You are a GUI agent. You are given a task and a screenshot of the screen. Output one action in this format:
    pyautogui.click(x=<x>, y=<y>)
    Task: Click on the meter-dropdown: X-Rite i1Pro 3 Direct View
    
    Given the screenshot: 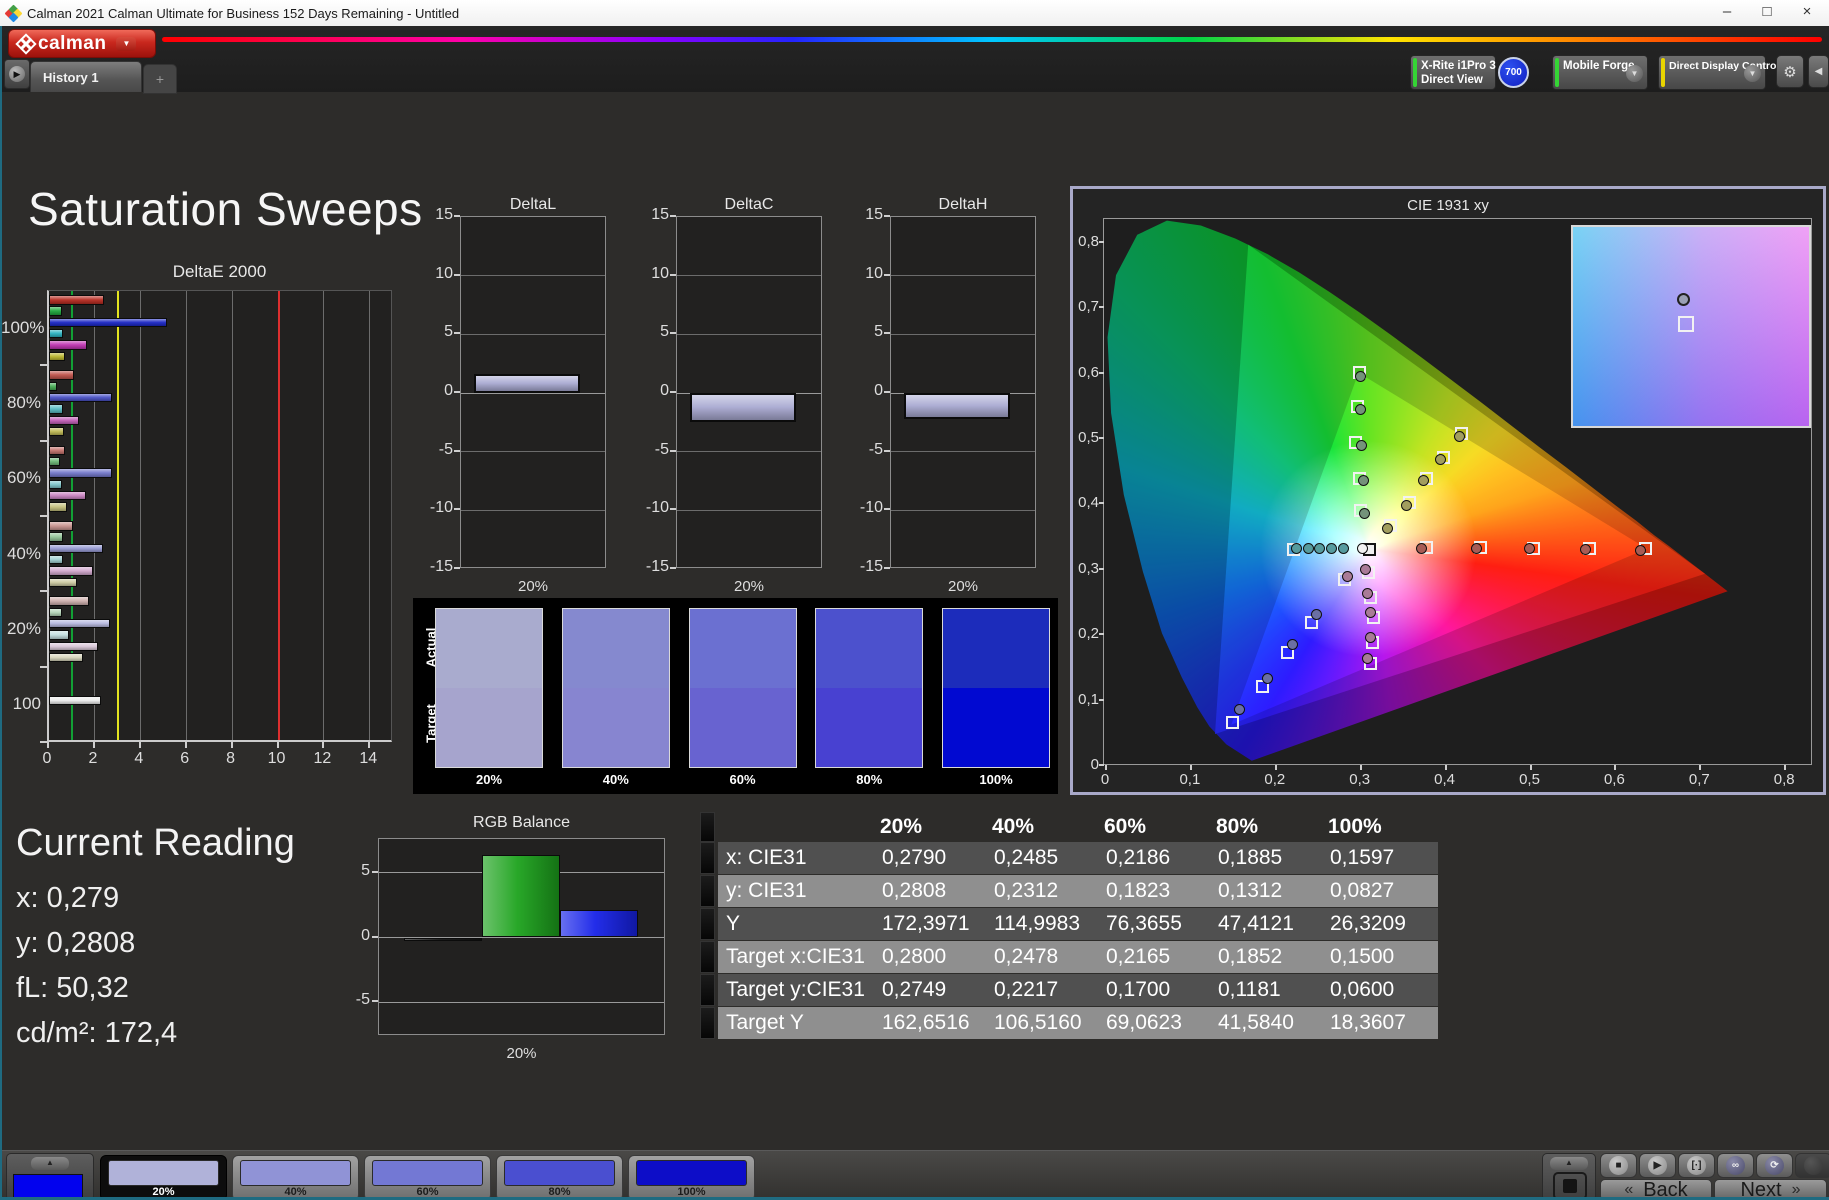 What is the action you would take?
    pyautogui.click(x=1453, y=72)
    